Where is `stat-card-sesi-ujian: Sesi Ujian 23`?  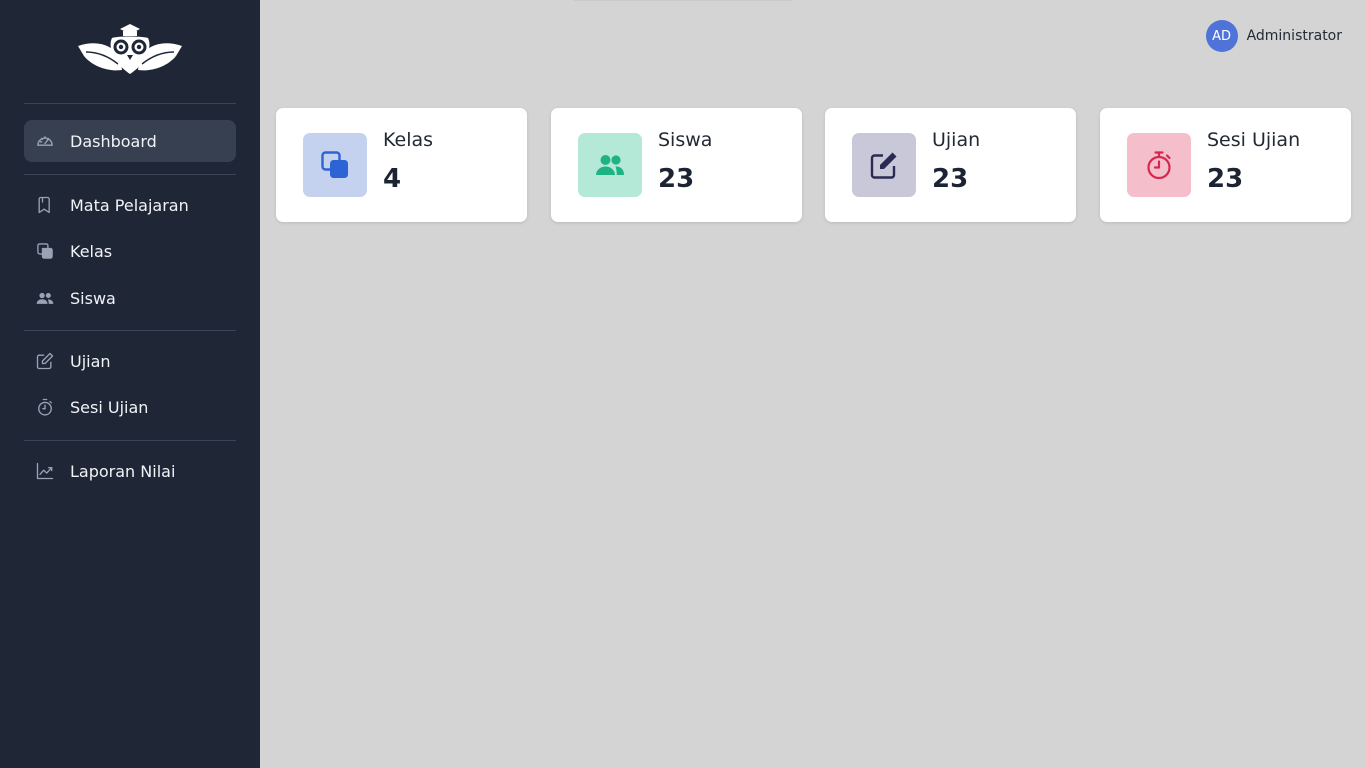
stat-card-sesi-ujian: Sesi Ujian 23 is located at coordinates (1225, 165).